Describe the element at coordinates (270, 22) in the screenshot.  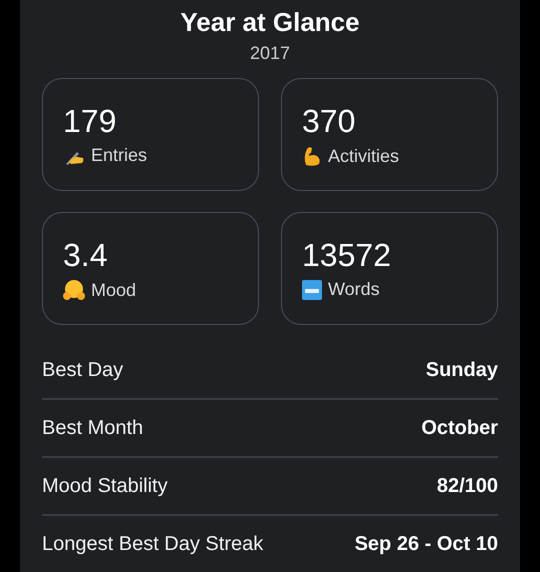
I see `page-title: Year at Glance` at that location.